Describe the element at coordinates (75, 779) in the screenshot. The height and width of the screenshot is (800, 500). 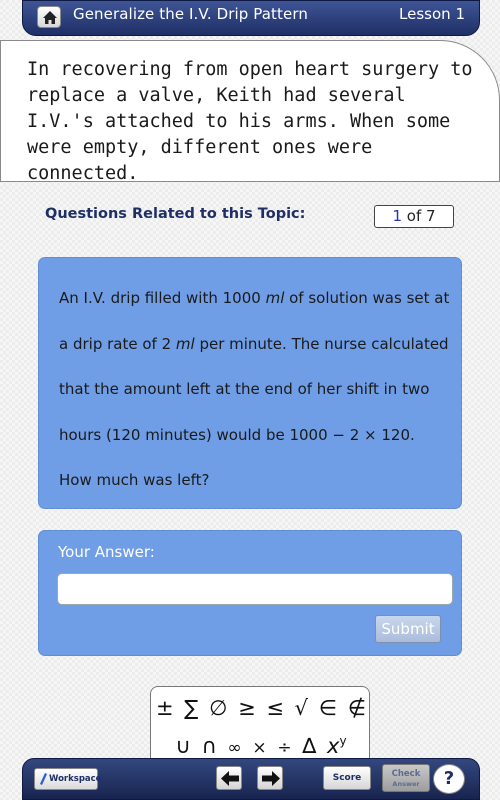
I see `workspace-label: Workspace` at that location.